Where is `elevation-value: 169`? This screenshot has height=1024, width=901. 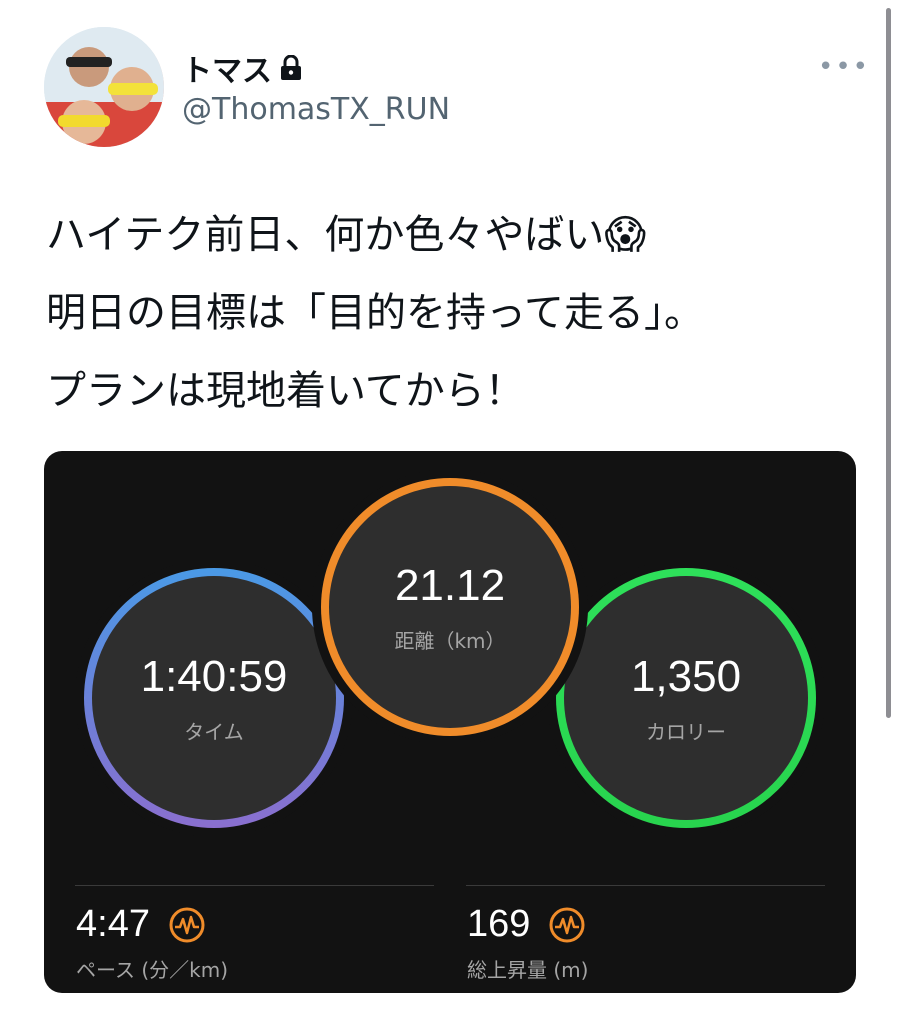 elevation-value: 169 is located at coordinates (499, 924).